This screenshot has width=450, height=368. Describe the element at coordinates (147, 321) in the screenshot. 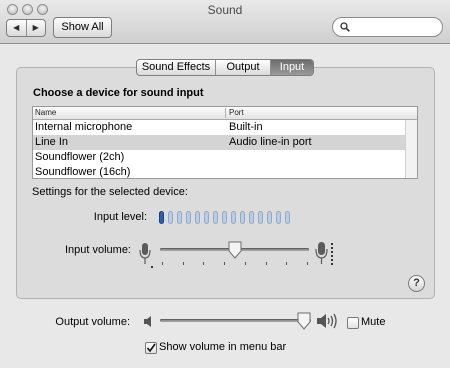

I see `speaker-low-icon` at that location.